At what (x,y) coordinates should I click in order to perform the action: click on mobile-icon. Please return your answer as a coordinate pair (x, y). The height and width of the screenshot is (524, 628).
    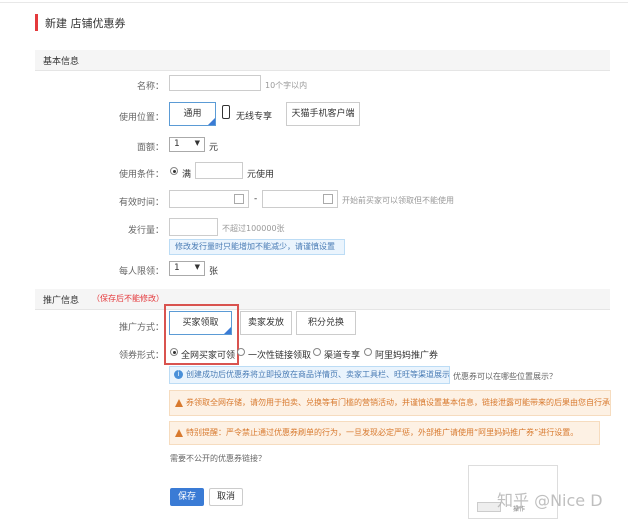
    Looking at the image, I should click on (226, 112).